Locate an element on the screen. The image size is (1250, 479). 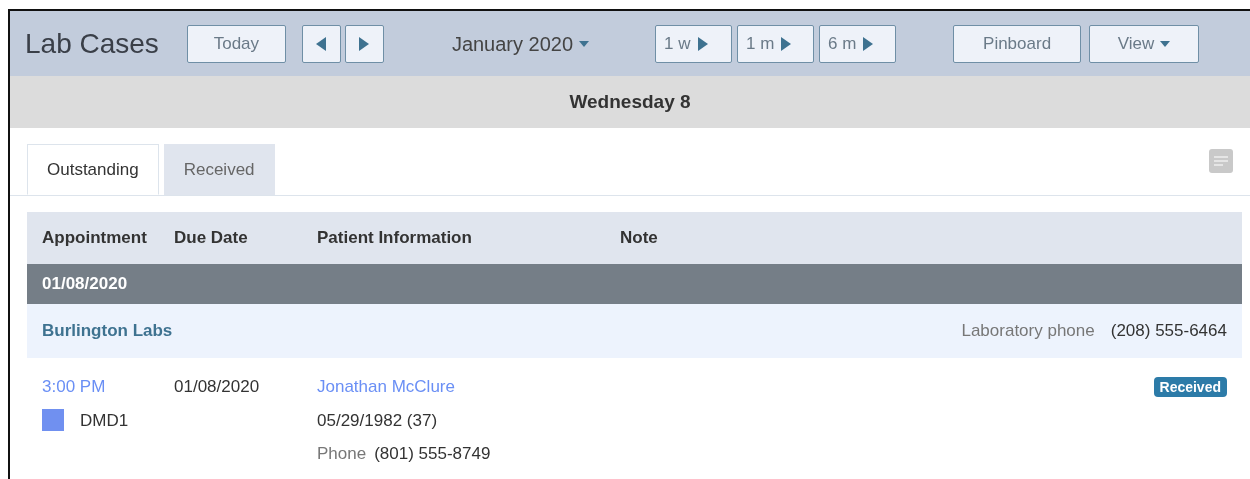
page-title: Lab Cases is located at coordinates (92, 43).